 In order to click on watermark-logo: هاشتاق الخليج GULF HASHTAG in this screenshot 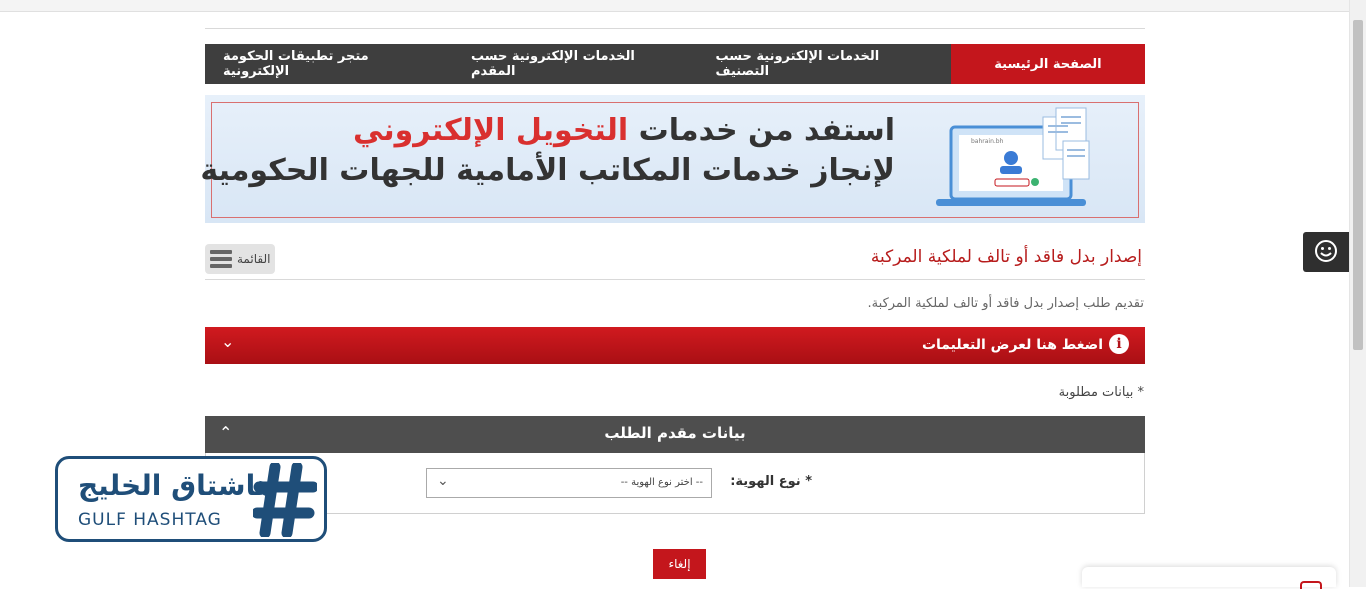, I will do `click(191, 499)`.